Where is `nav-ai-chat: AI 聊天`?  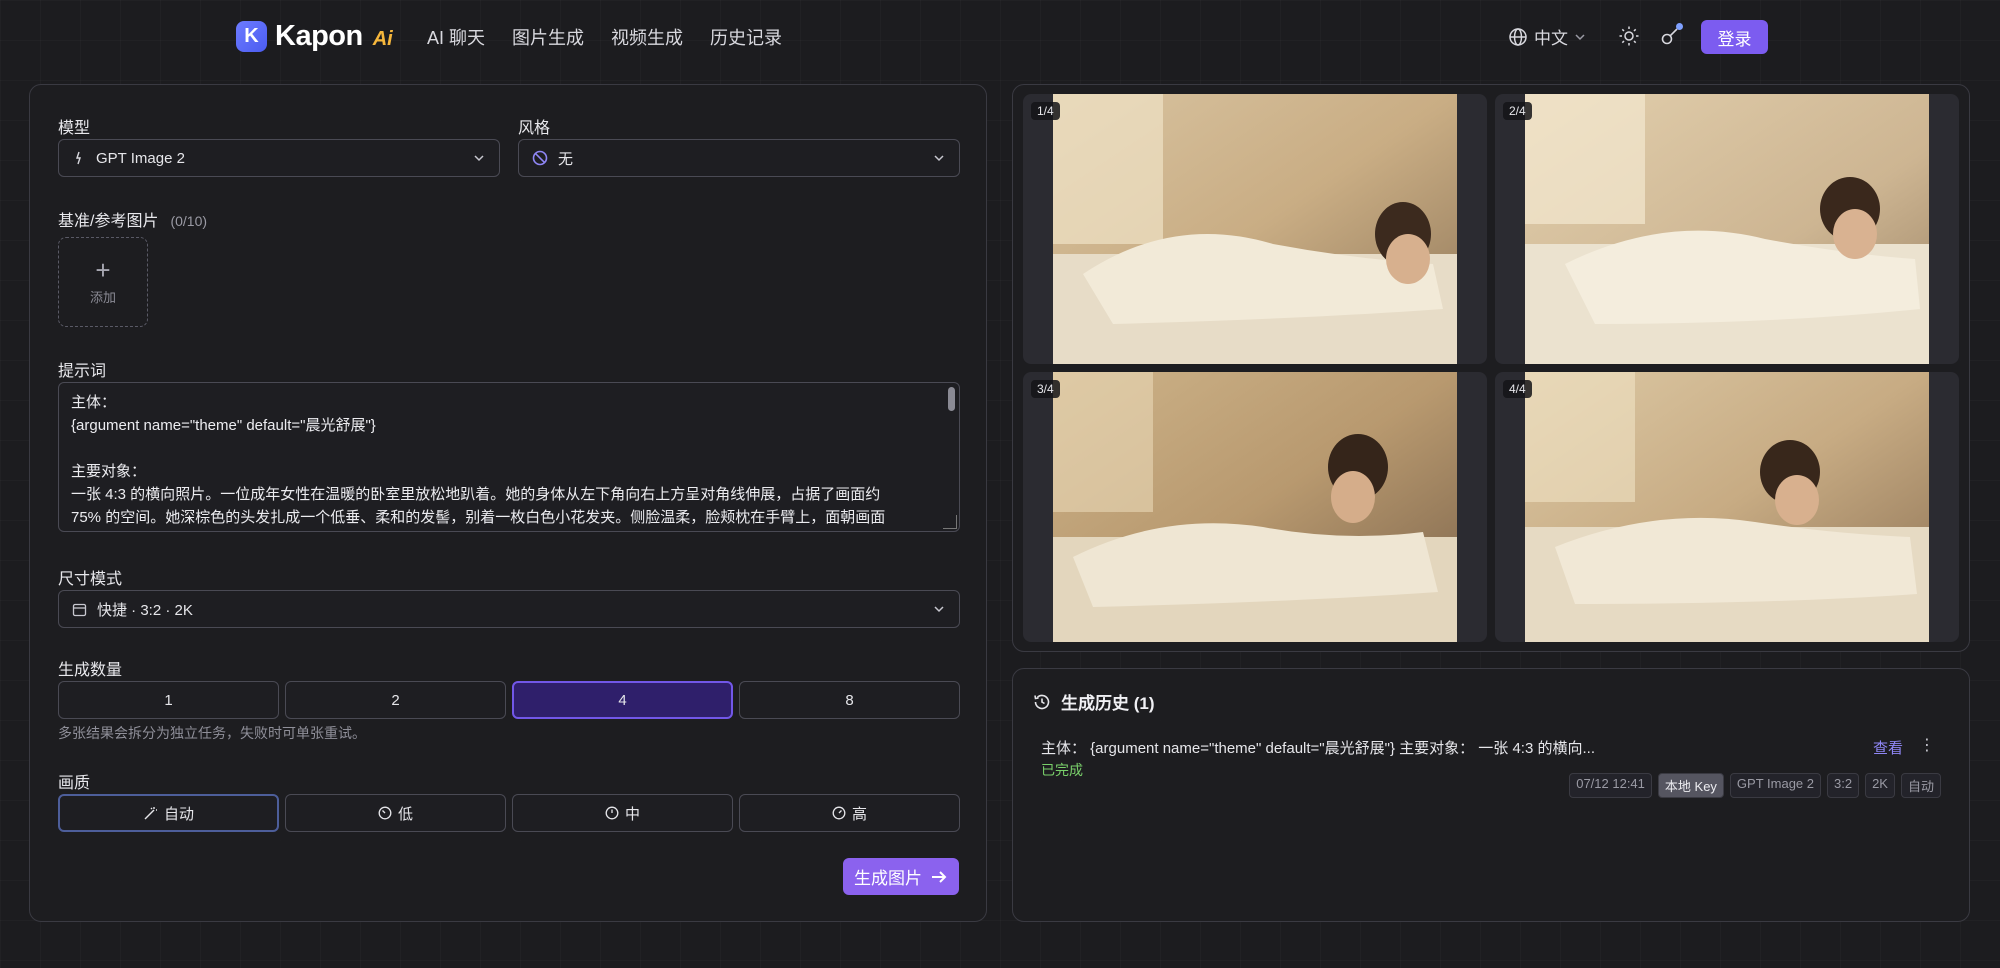
nav-ai-chat: AI 聊天 is located at coordinates (456, 37).